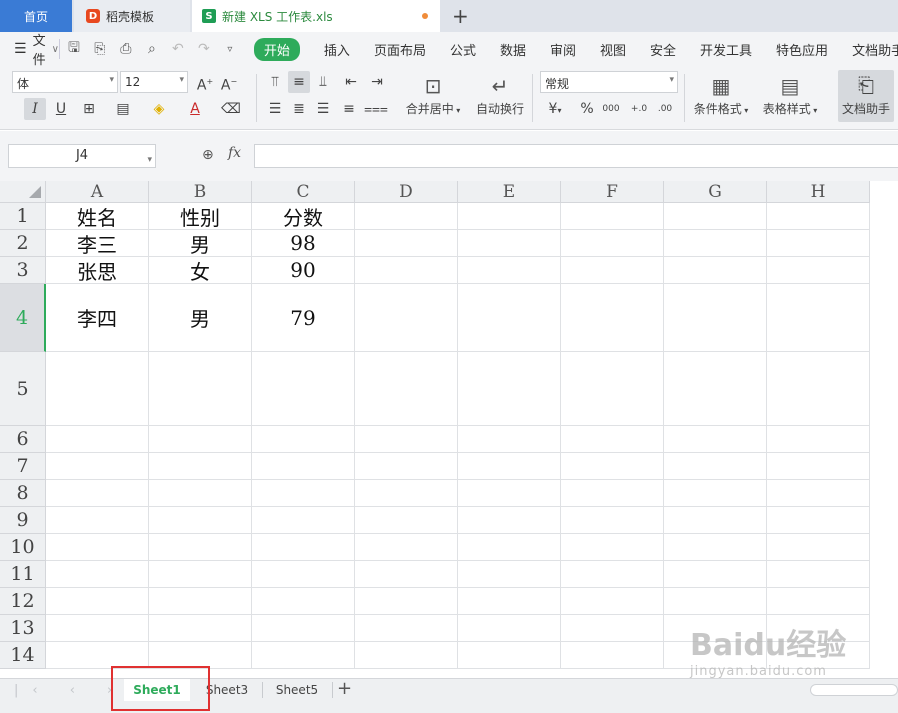 The width and height of the screenshot is (898, 713). Describe the element at coordinates (344, 688) in the screenshot. I see `add-sheet-button: +` at that location.